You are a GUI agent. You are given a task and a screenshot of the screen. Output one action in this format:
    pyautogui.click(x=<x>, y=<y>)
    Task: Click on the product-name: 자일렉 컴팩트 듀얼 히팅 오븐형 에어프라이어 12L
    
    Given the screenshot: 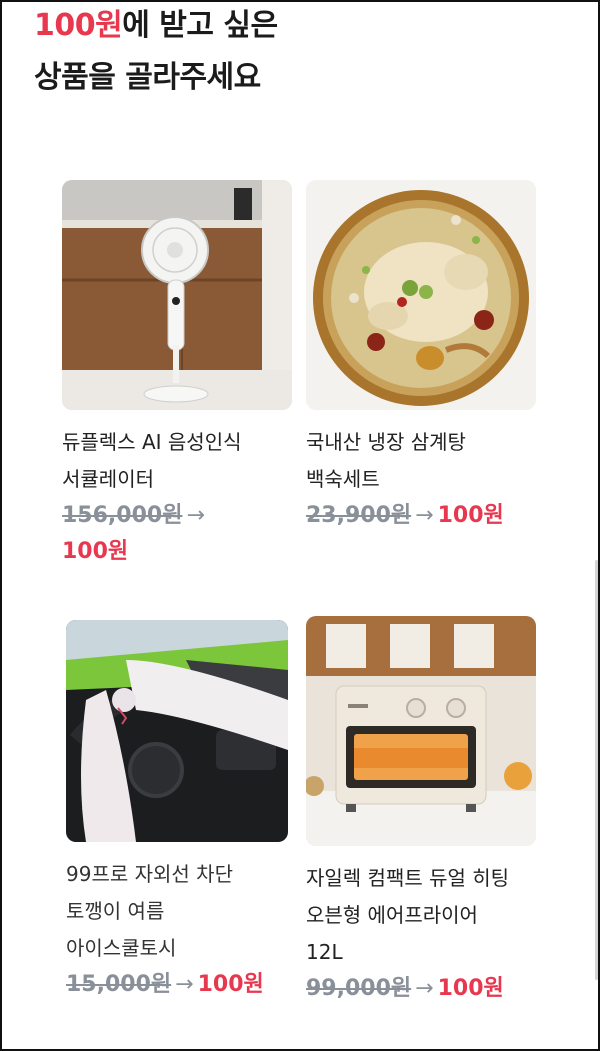 What is the action you would take?
    pyautogui.click(x=408, y=915)
    